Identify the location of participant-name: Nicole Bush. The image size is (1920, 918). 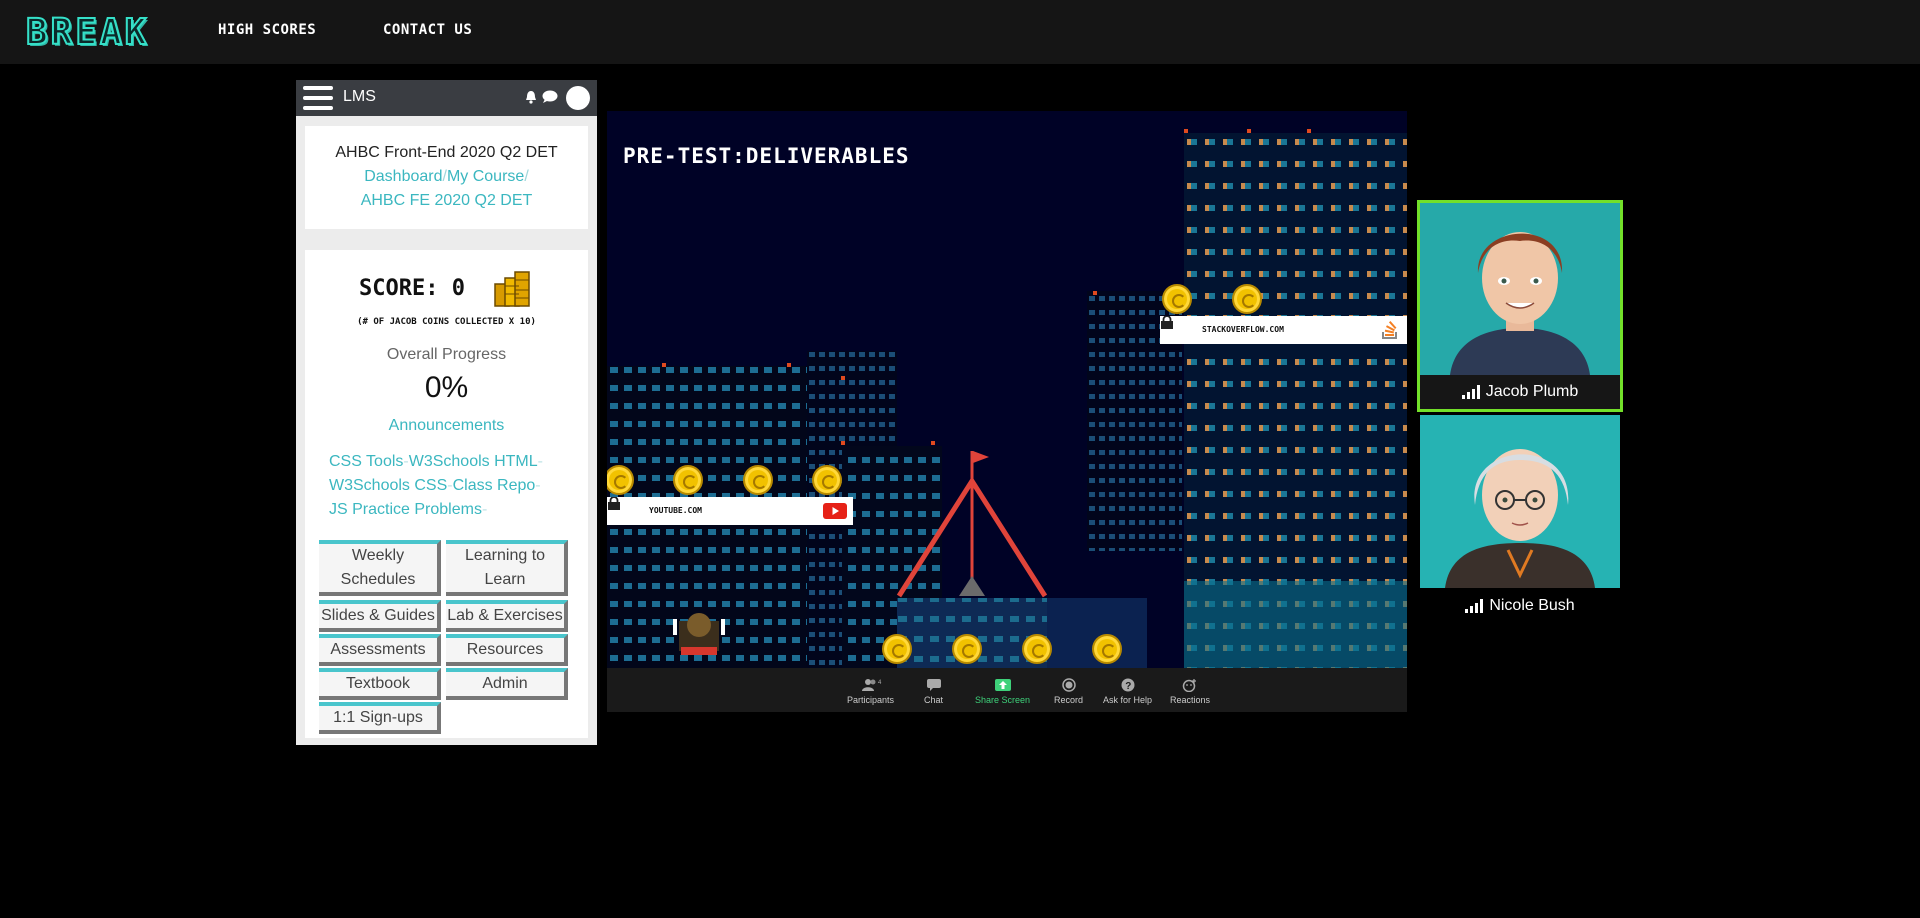
(1532, 605).